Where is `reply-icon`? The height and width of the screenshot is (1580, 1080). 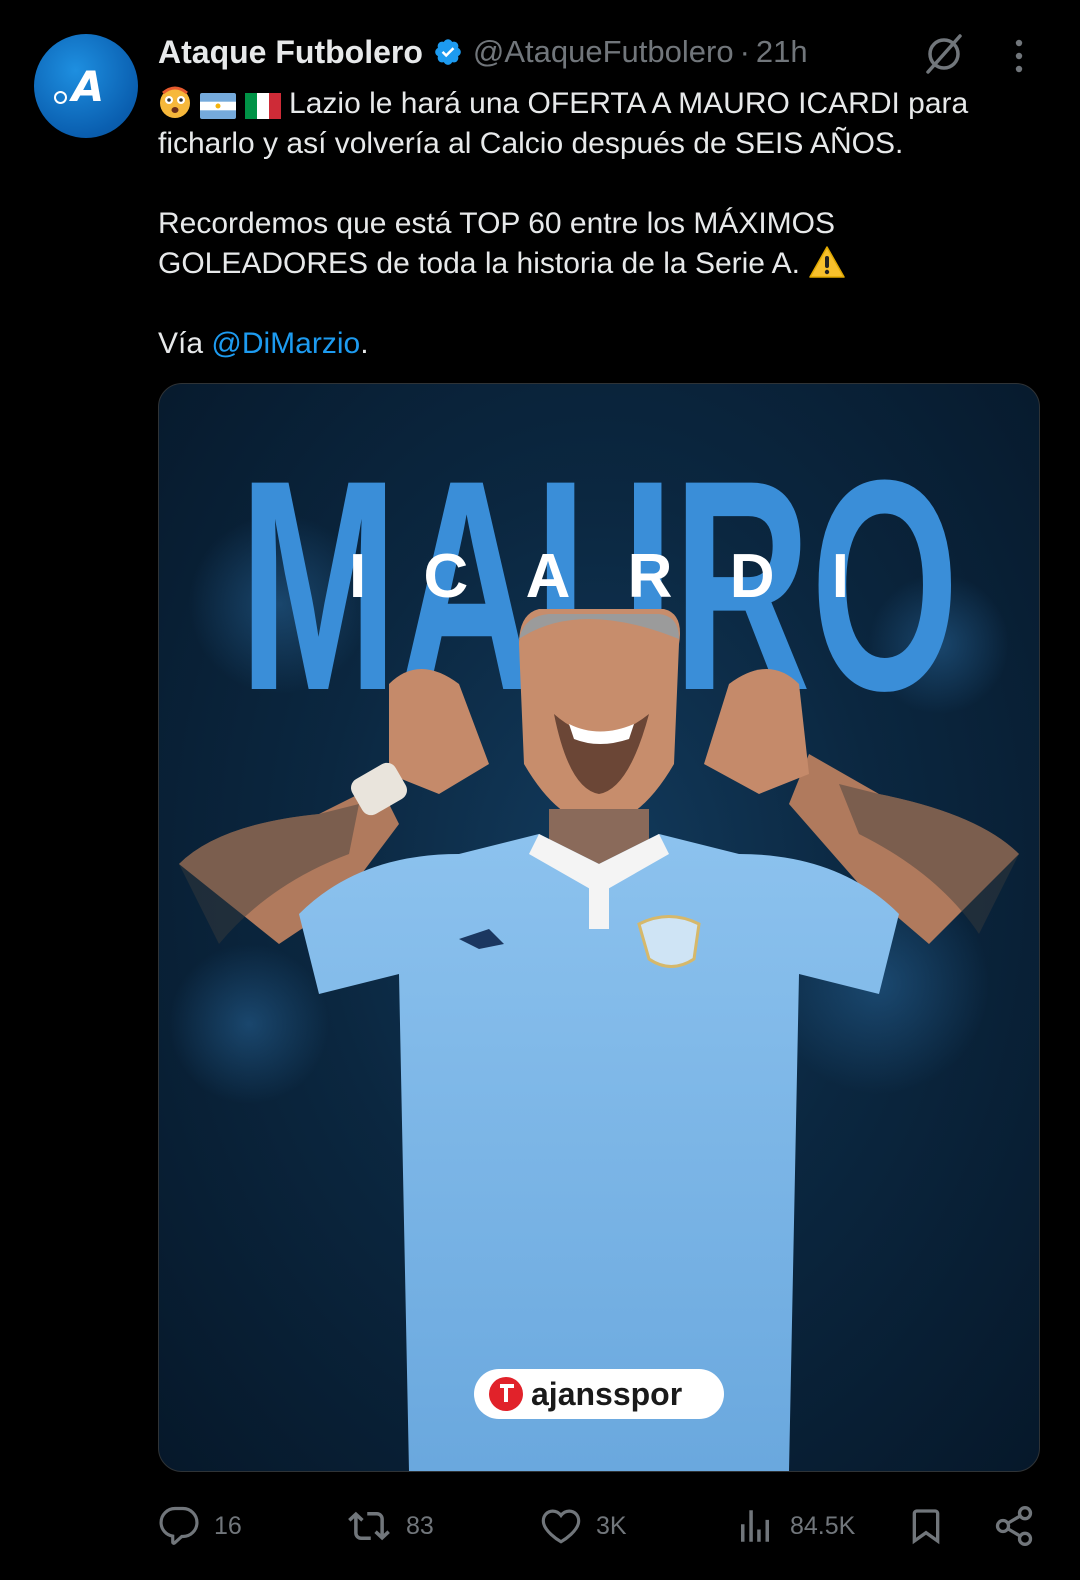 reply-icon is located at coordinates (179, 1525).